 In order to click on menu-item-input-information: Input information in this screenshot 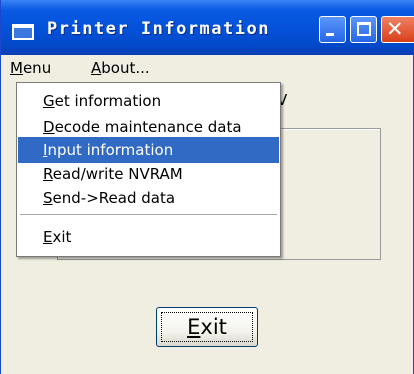, I will do `click(148, 150)`.